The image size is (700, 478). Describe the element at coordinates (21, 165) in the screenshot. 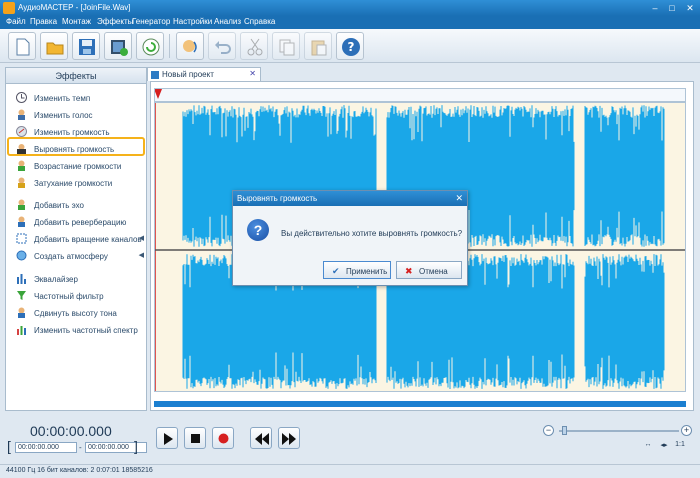

I see `fade-in-icon` at that location.